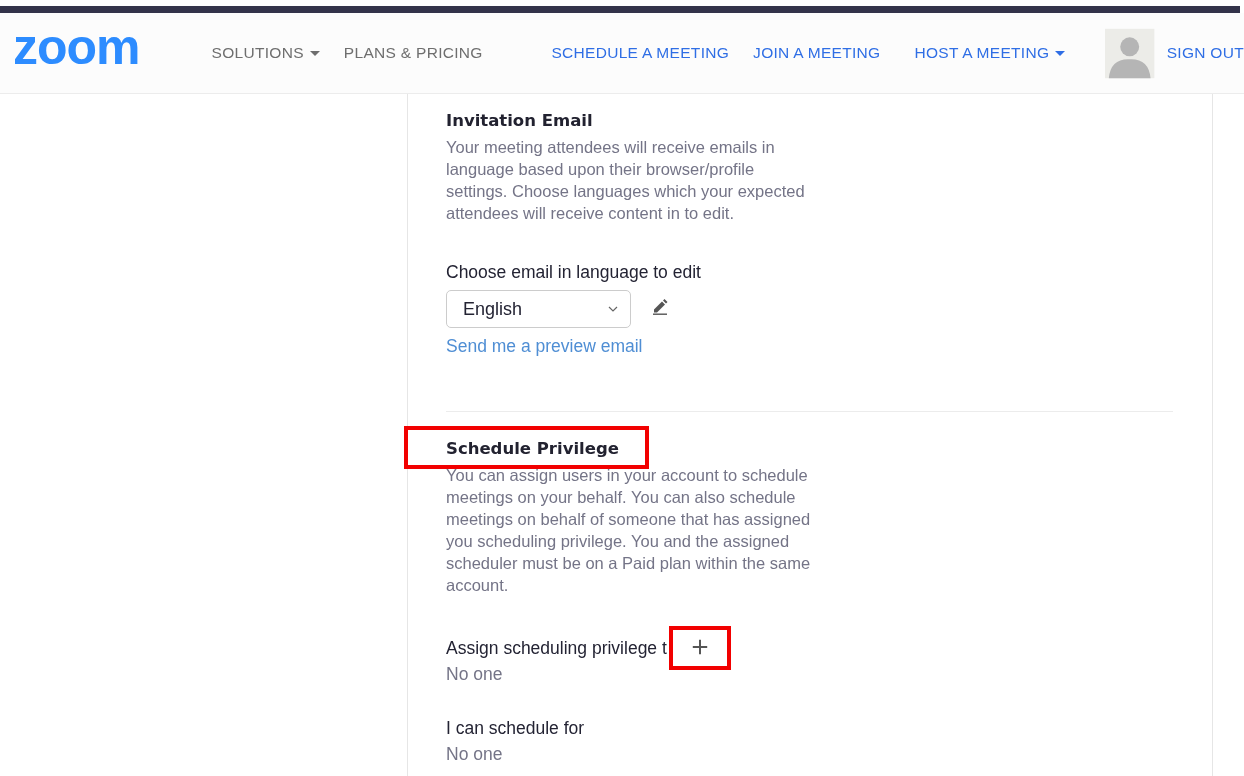  Describe the element at coordinates (1205, 53) in the screenshot. I see `sign-out-link: SIGN OUT` at that location.